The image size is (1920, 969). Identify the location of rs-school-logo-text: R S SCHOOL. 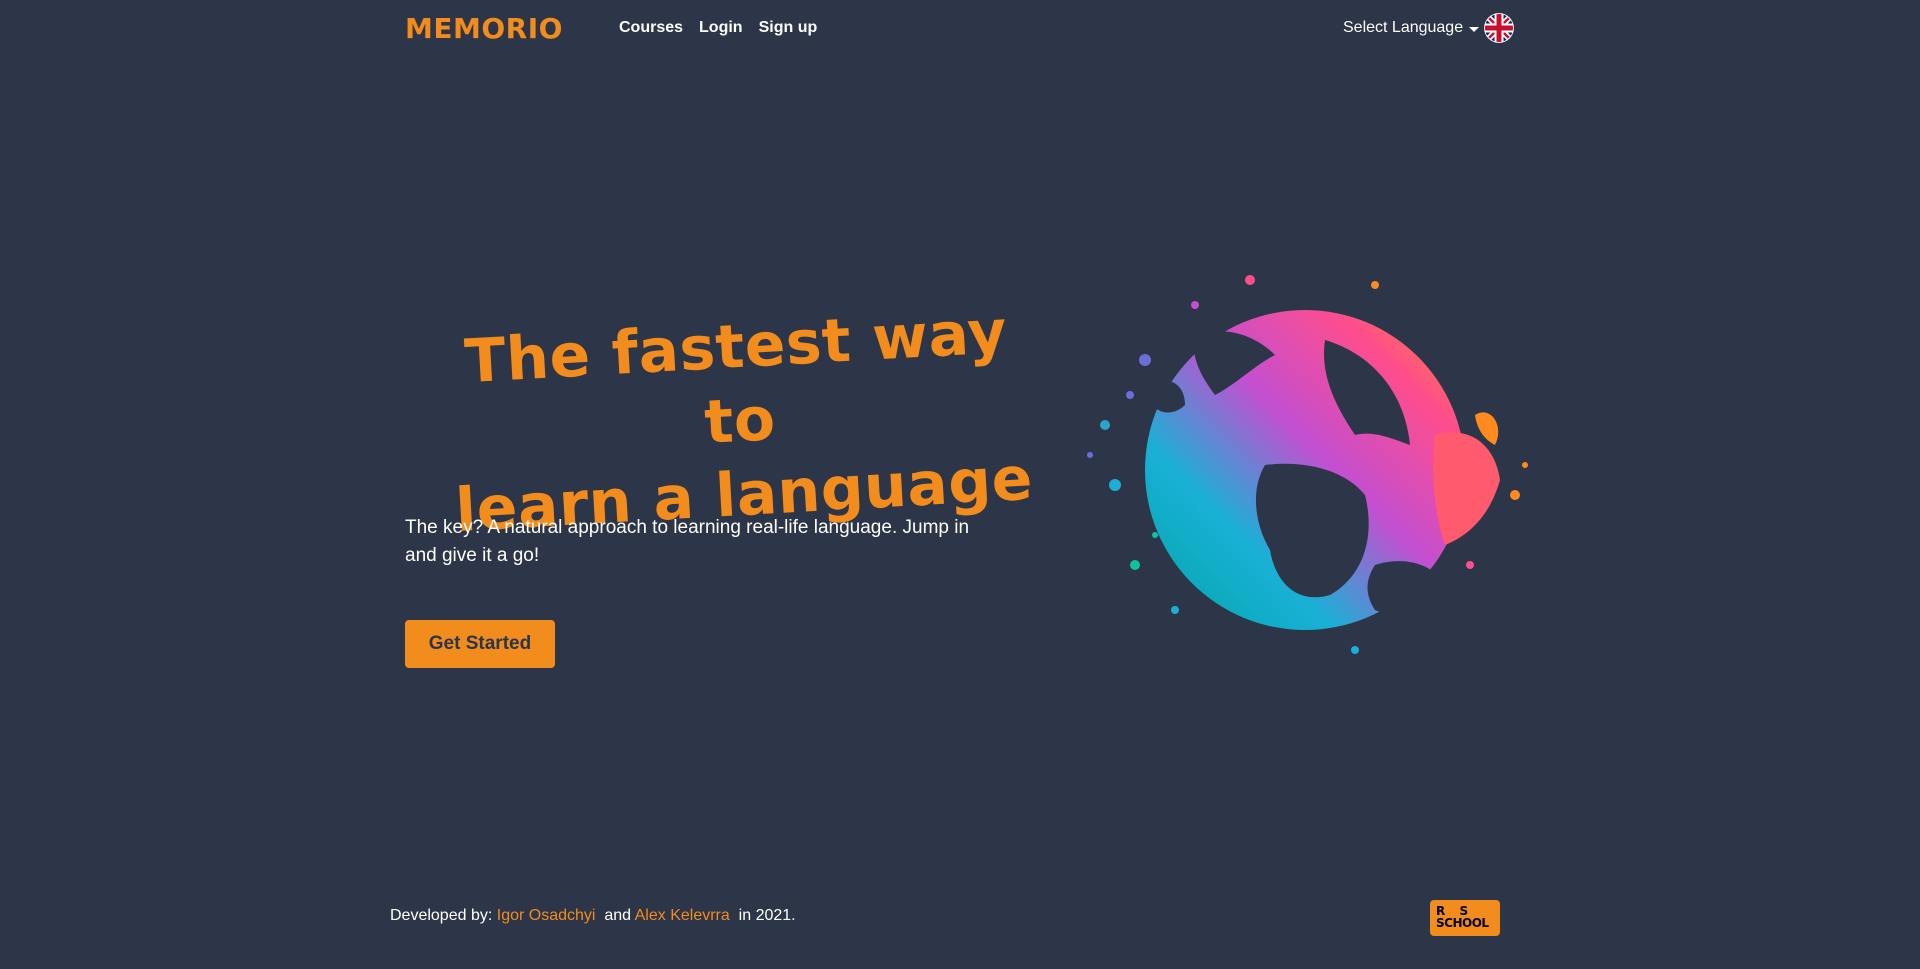
(1462, 917).